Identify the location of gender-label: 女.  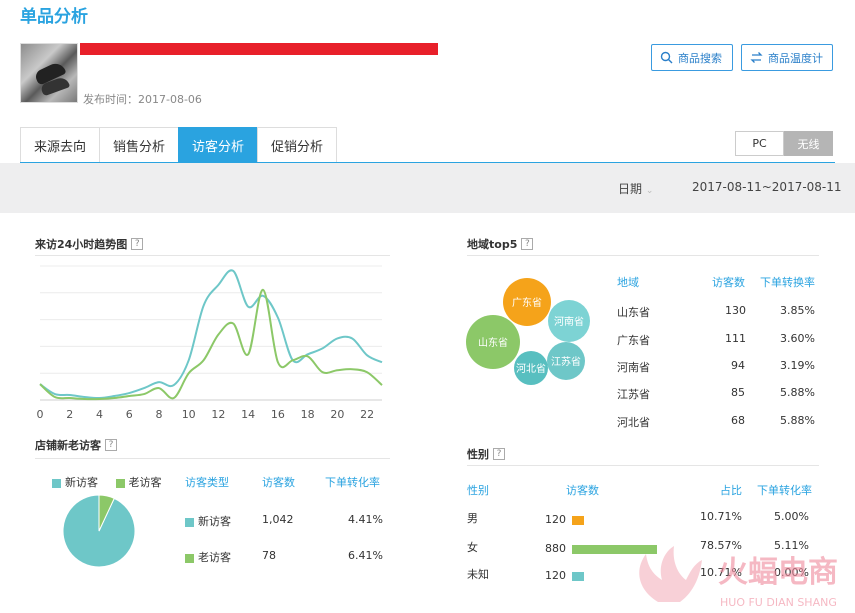
(472, 547).